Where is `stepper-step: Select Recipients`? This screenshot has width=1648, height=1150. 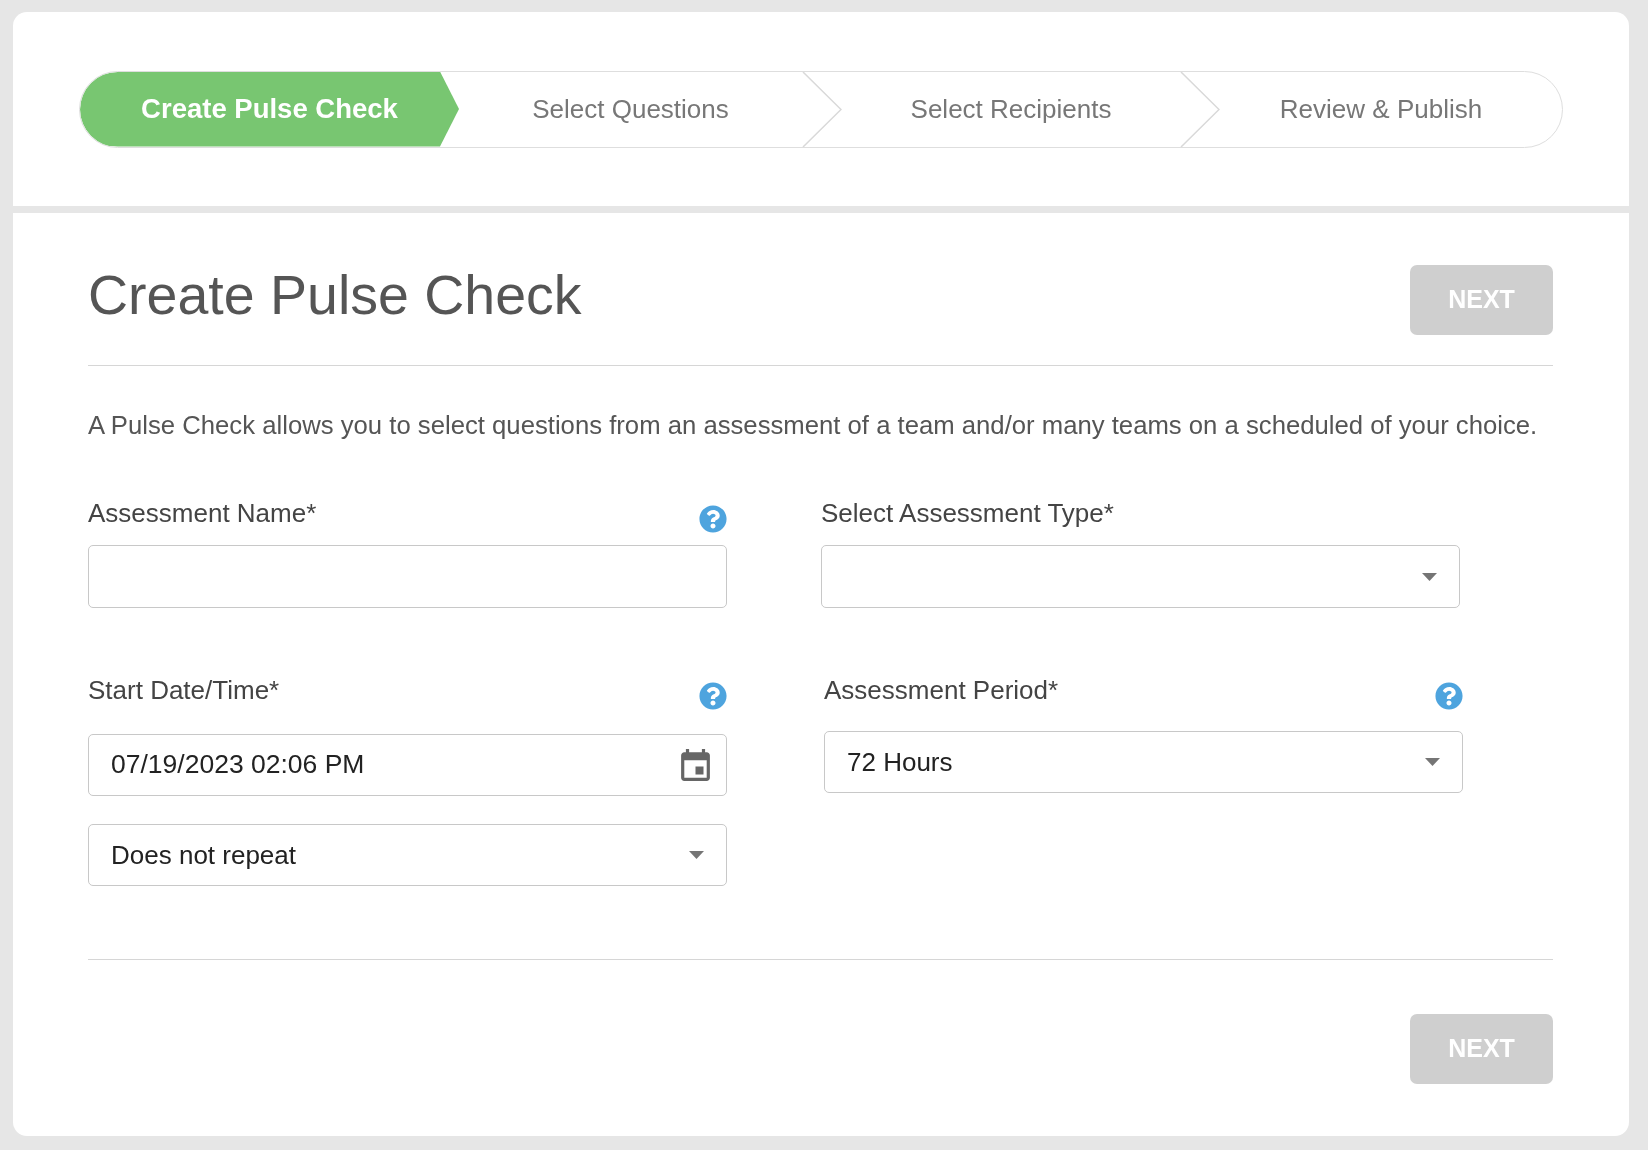
stepper-step: Select Recipients is located at coordinates (1011, 109).